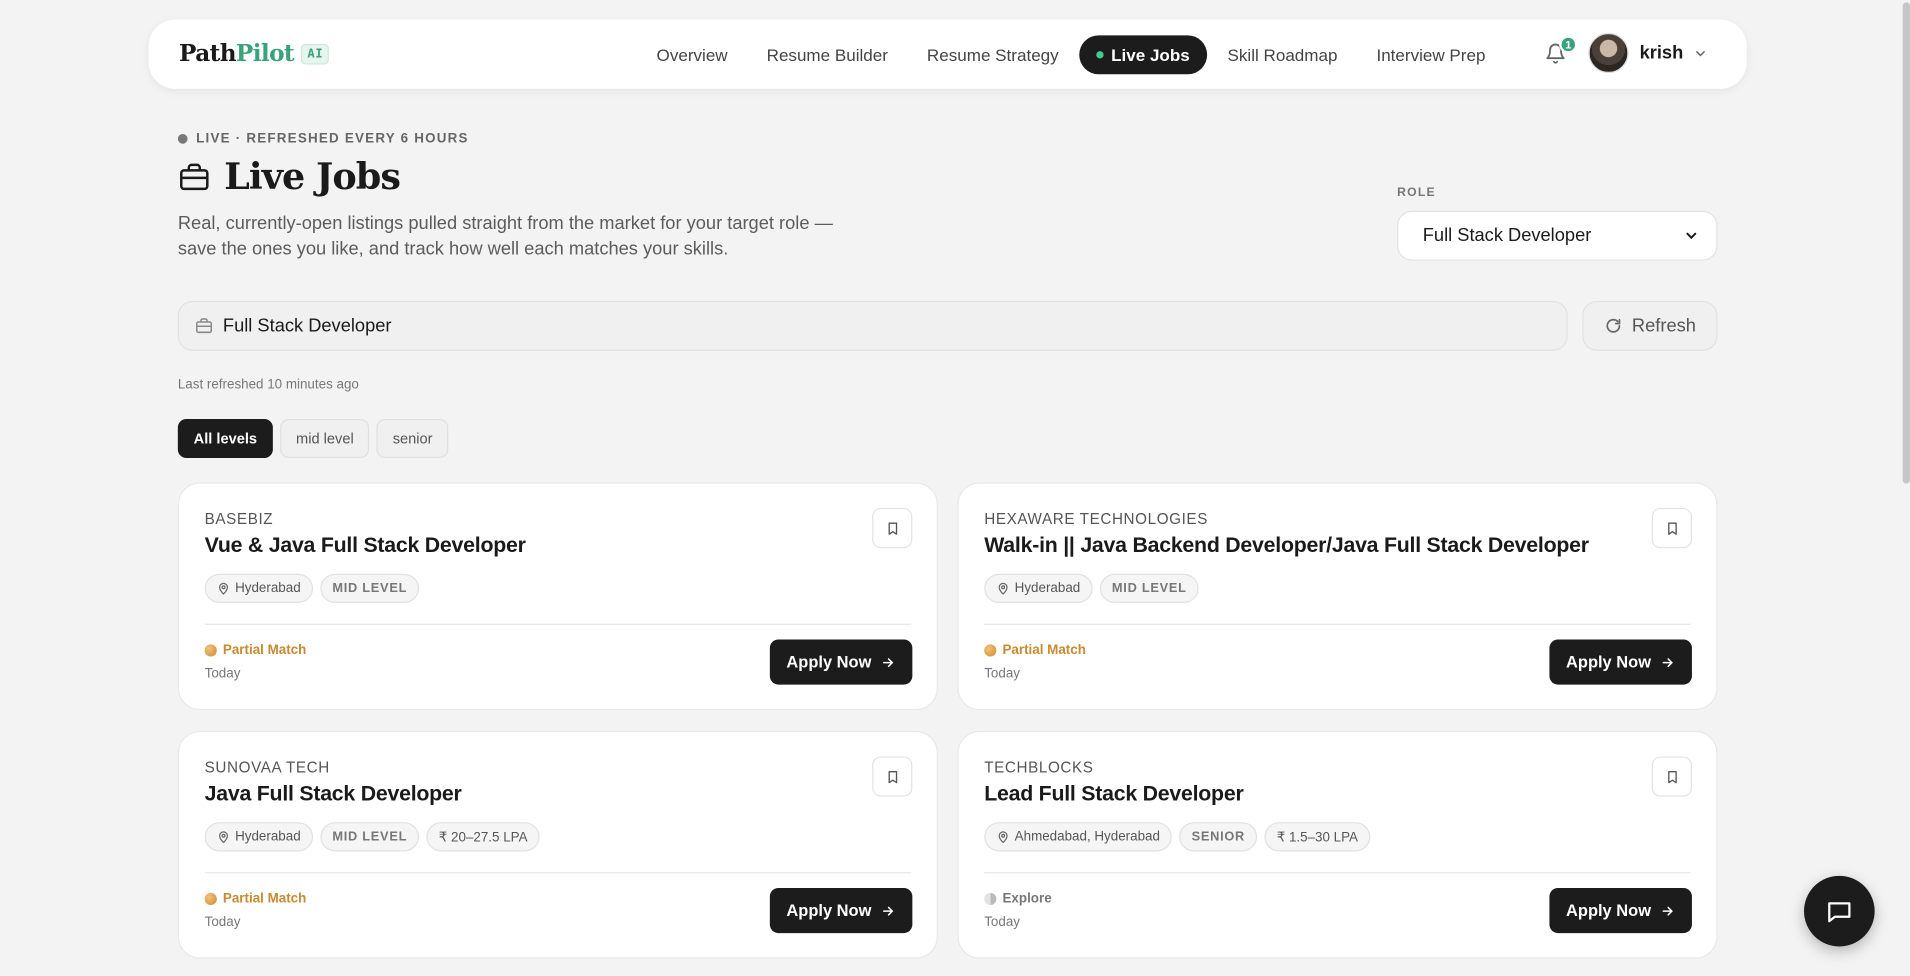 The width and height of the screenshot is (1910, 976). I want to click on refresh-button-label: Refresh, so click(1663, 326).